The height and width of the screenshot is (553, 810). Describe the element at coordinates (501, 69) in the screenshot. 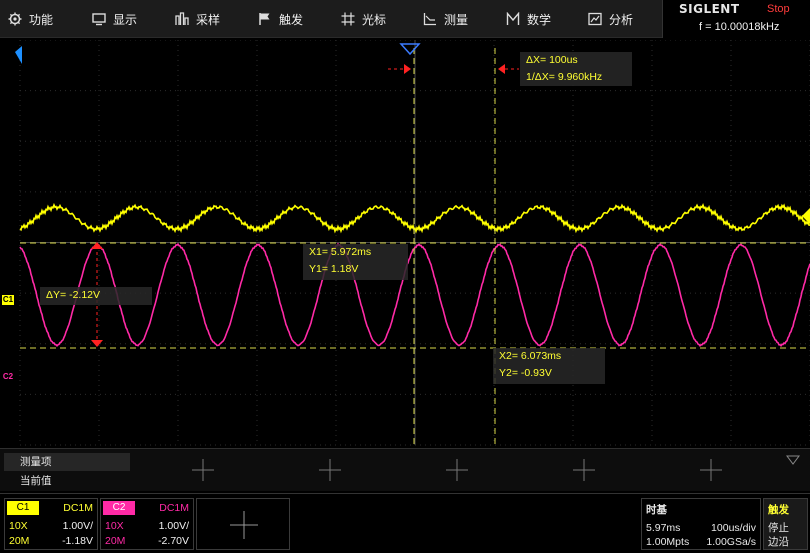

I see `delta-x-right-arrowhead` at that location.